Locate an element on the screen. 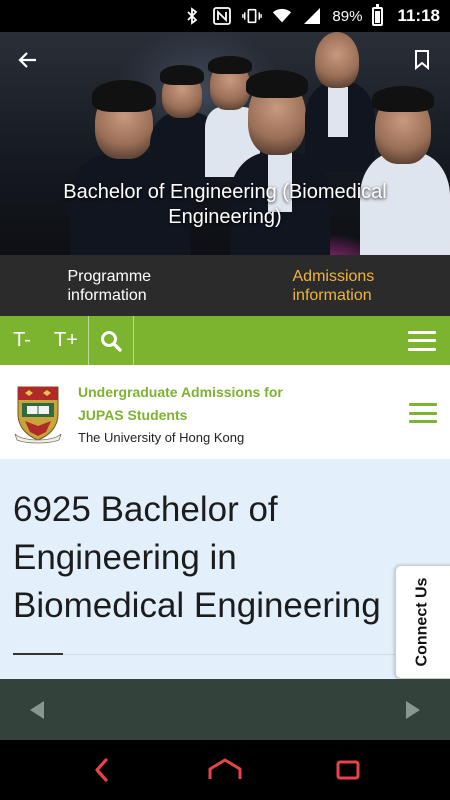 The height and width of the screenshot is (800, 450). tab-label: Admissions information is located at coordinates (333, 285).